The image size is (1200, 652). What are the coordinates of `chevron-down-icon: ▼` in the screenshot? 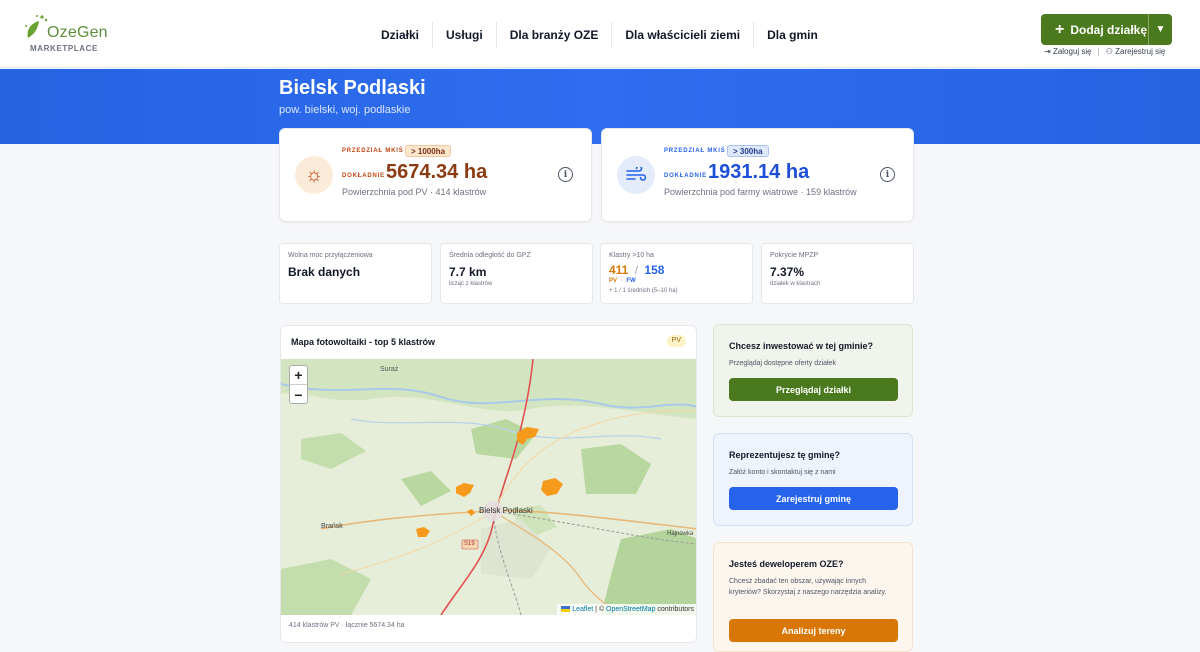 It's located at (1160, 29).